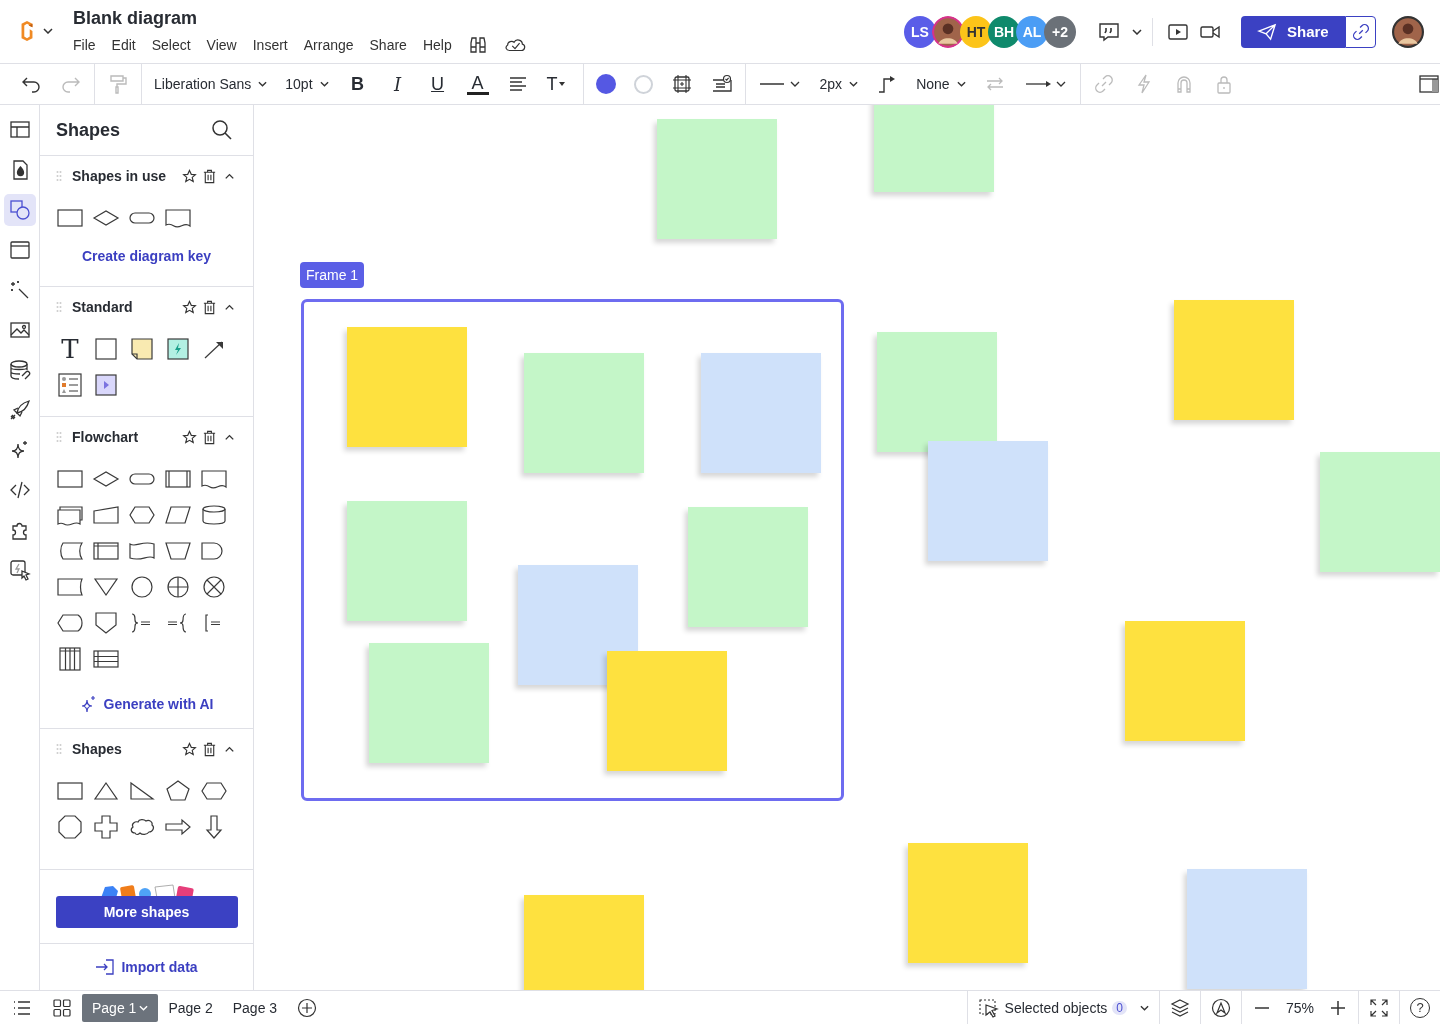  Describe the element at coordinates (605, 84) in the screenshot. I see `fill-color-swatch` at that location.